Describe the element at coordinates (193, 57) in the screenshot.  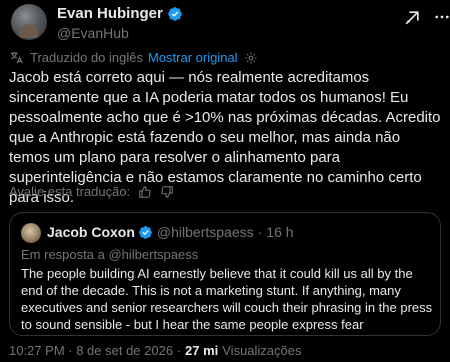
I see `show-original-link: Mostrar original` at that location.